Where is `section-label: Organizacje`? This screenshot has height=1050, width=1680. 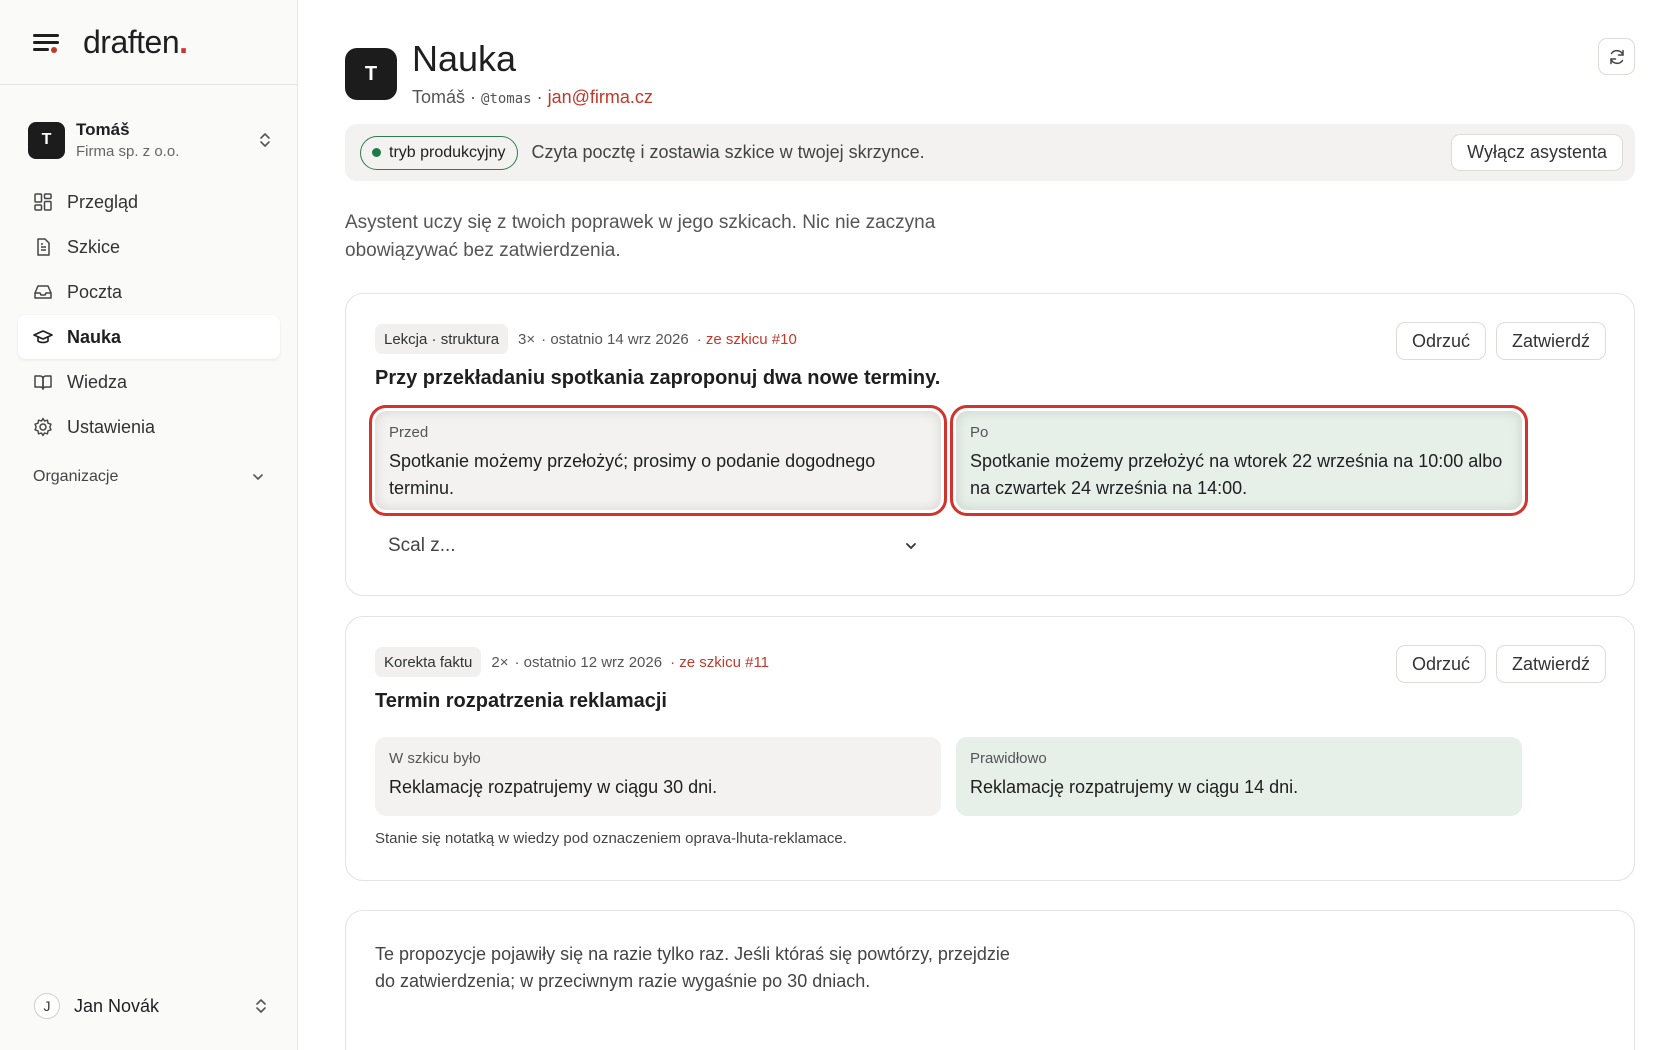 section-label: Organizacje is located at coordinates (76, 476).